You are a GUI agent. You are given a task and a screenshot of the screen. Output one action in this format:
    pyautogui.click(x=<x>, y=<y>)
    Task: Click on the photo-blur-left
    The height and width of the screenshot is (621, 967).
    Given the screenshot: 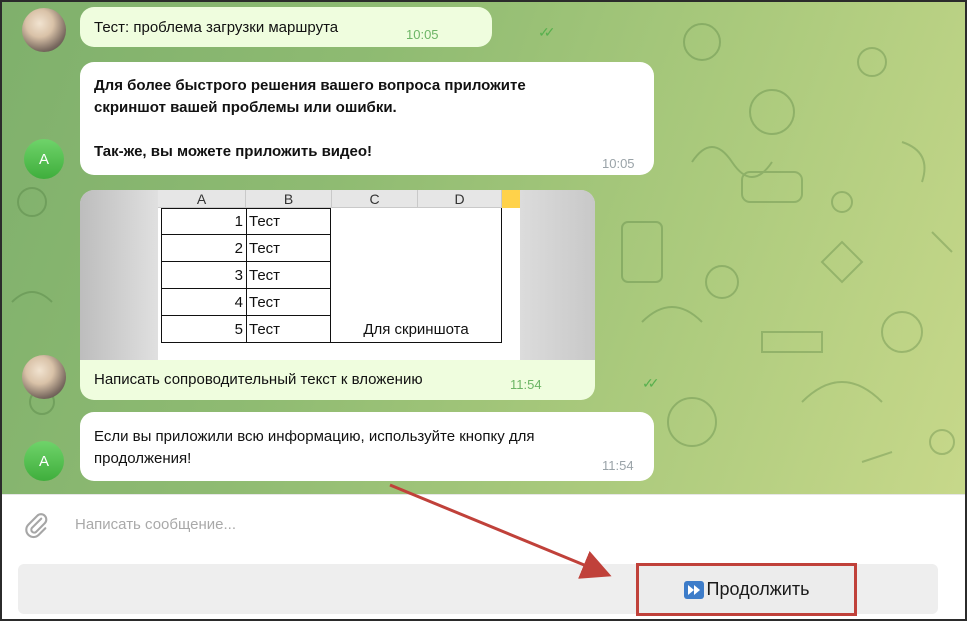 What is the action you would take?
    pyautogui.click(x=119, y=275)
    